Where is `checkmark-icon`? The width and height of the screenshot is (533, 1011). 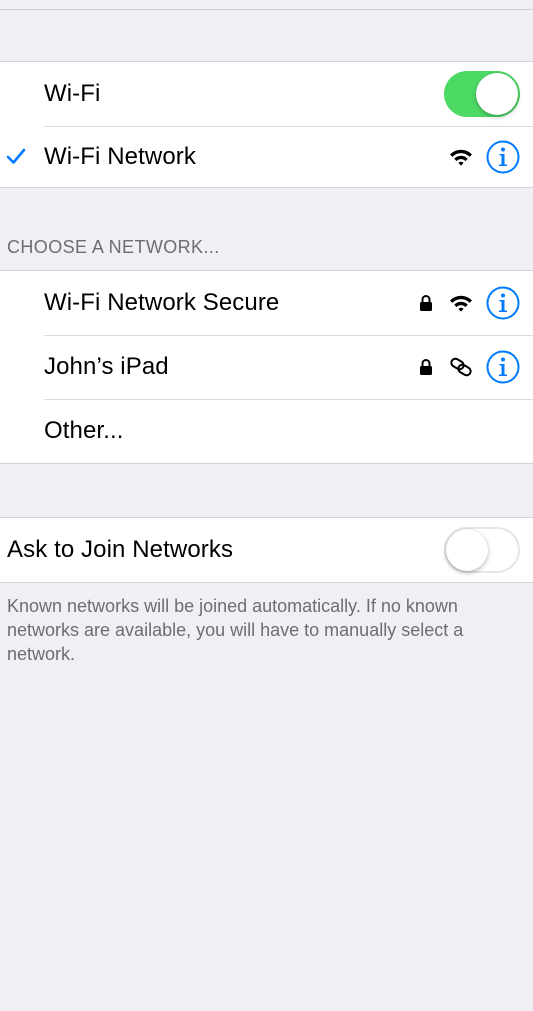 checkmark-icon is located at coordinates (16, 156).